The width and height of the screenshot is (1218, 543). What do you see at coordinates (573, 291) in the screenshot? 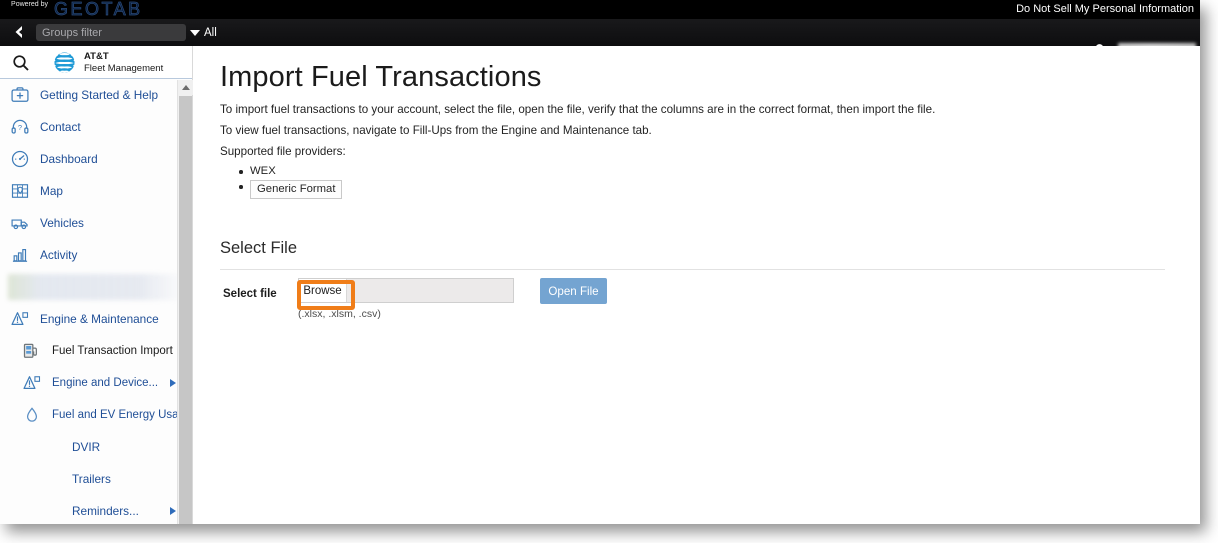
I see `open-file-button: Open File` at bounding box center [573, 291].